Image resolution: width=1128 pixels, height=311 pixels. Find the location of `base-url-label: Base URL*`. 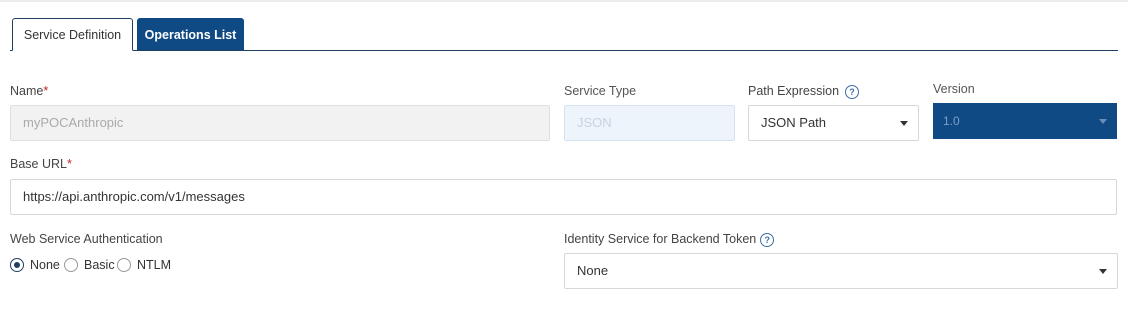

base-url-label: Base URL* is located at coordinates (41, 164).